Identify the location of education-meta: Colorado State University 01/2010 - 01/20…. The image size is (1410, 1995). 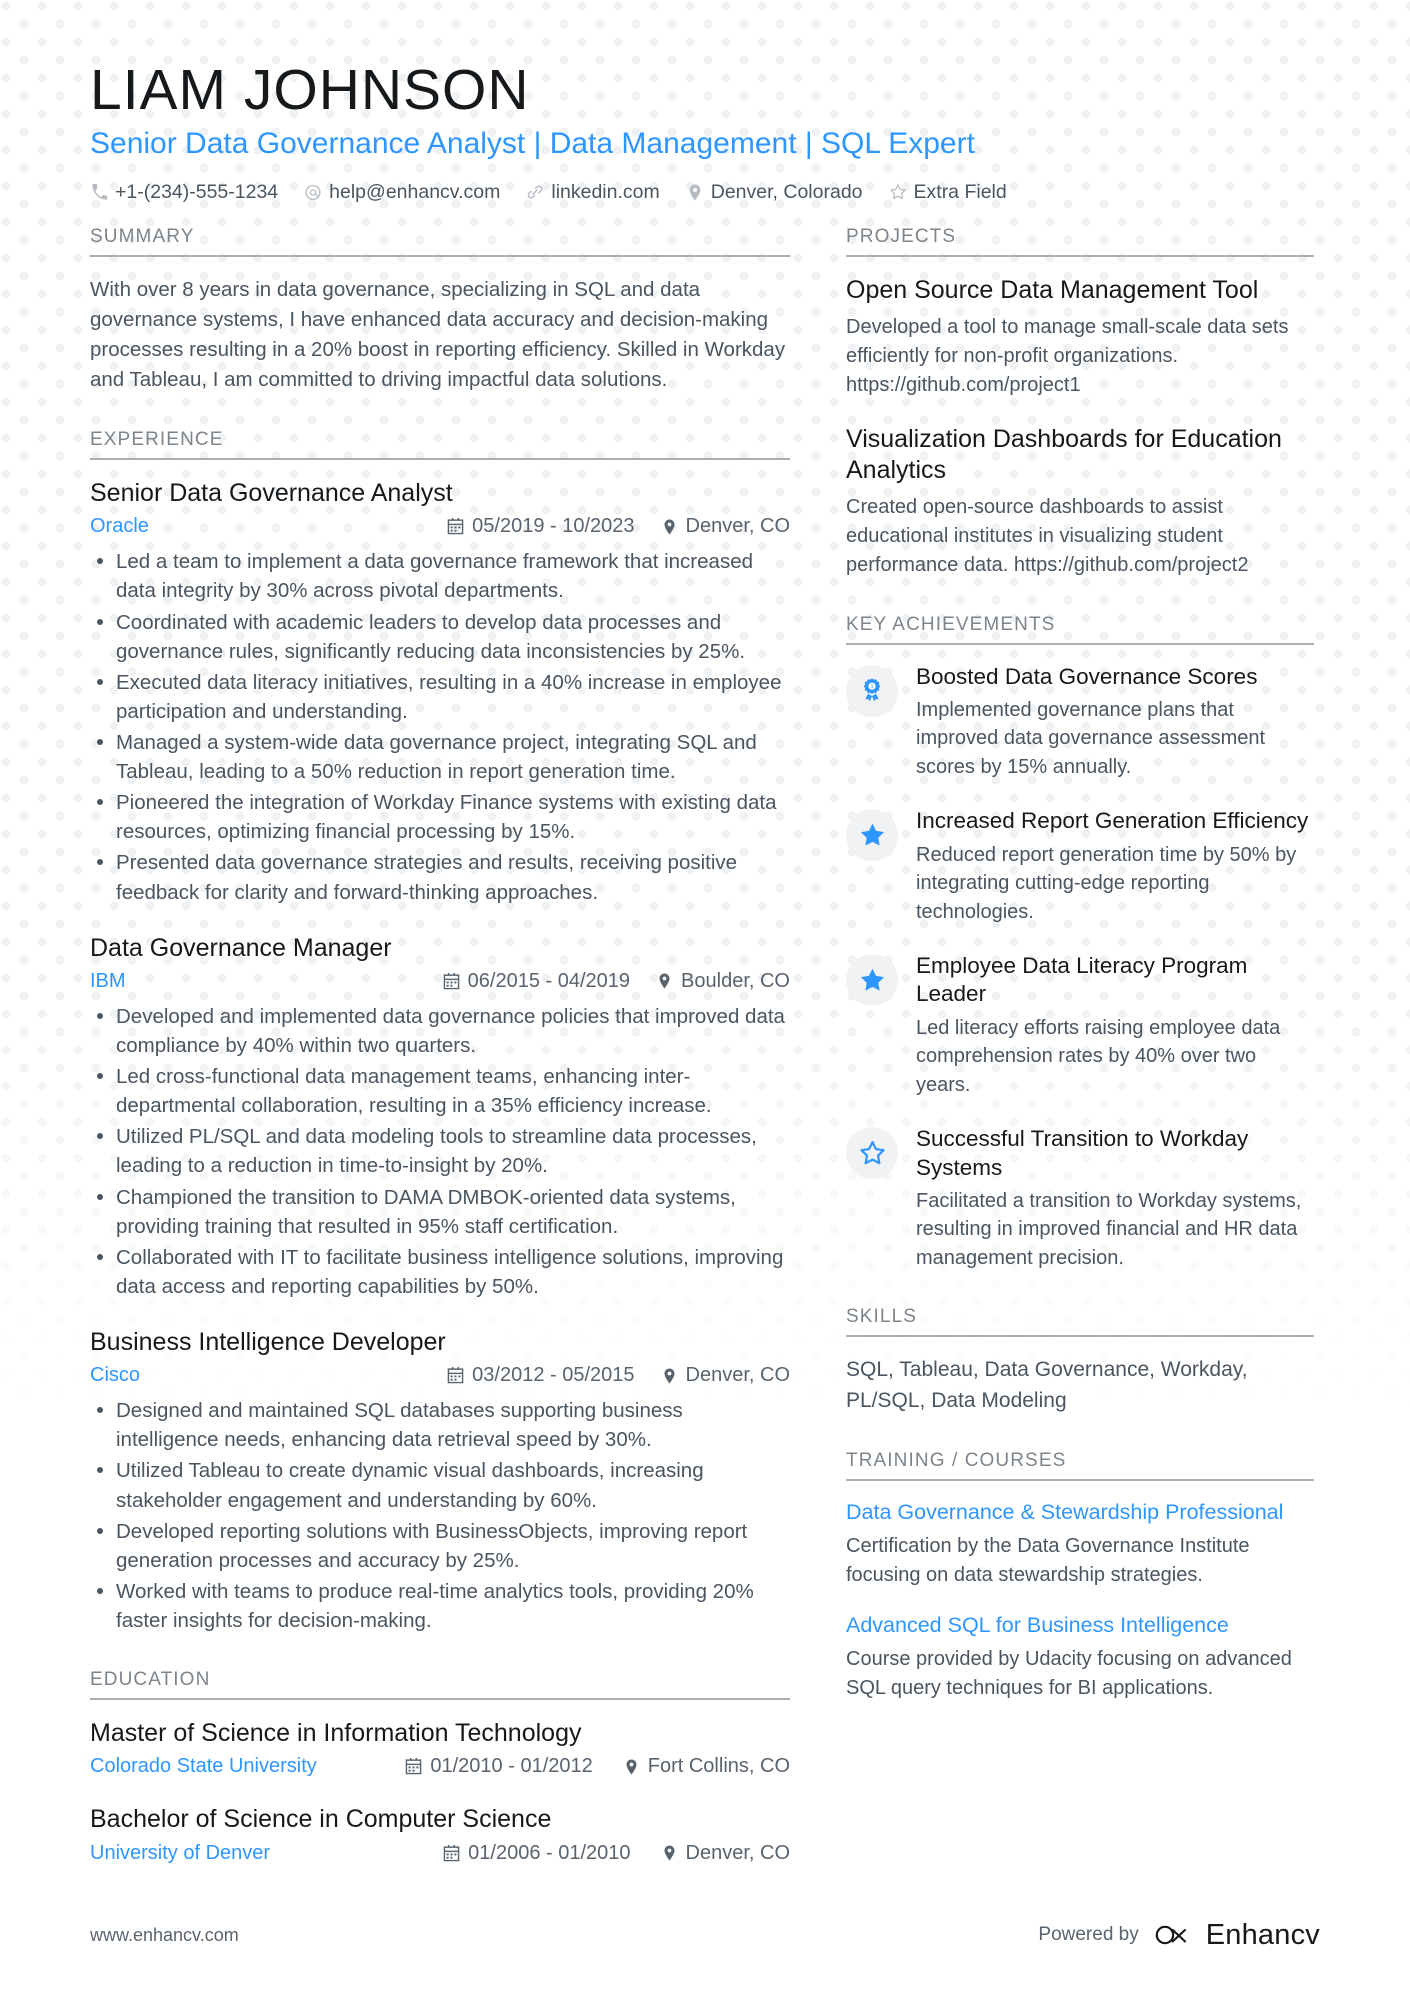
(440, 1766).